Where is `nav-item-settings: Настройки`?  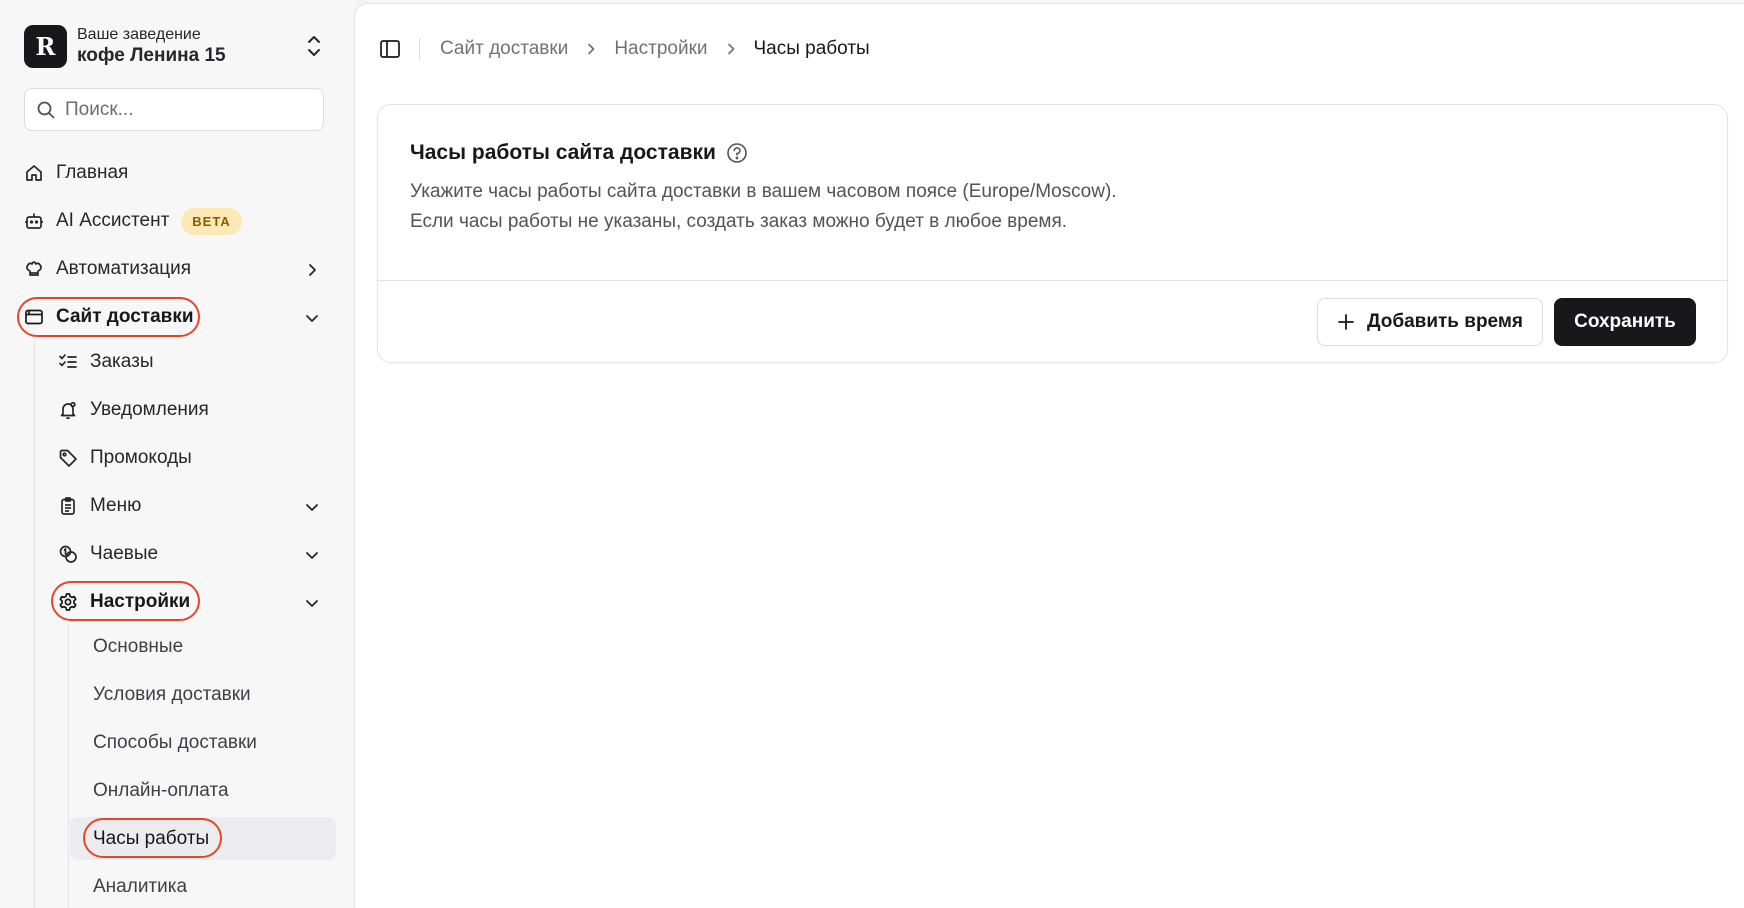
nav-item-settings: Настройки is located at coordinates (124, 602).